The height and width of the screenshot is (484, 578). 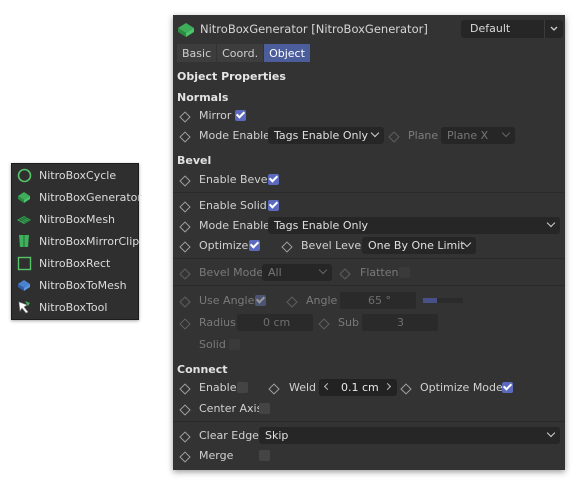 I want to click on bevel-level-dropdown: One By One Limit, so click(x=419, y=245).